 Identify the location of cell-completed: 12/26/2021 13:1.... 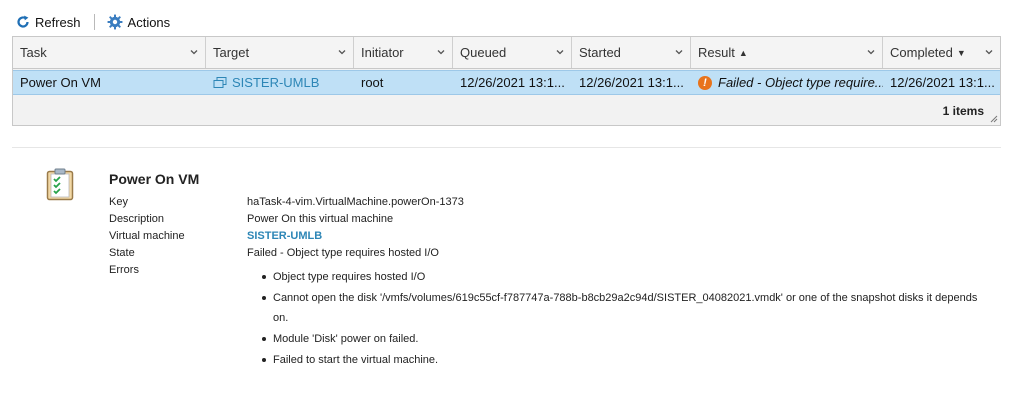
(942, 82).